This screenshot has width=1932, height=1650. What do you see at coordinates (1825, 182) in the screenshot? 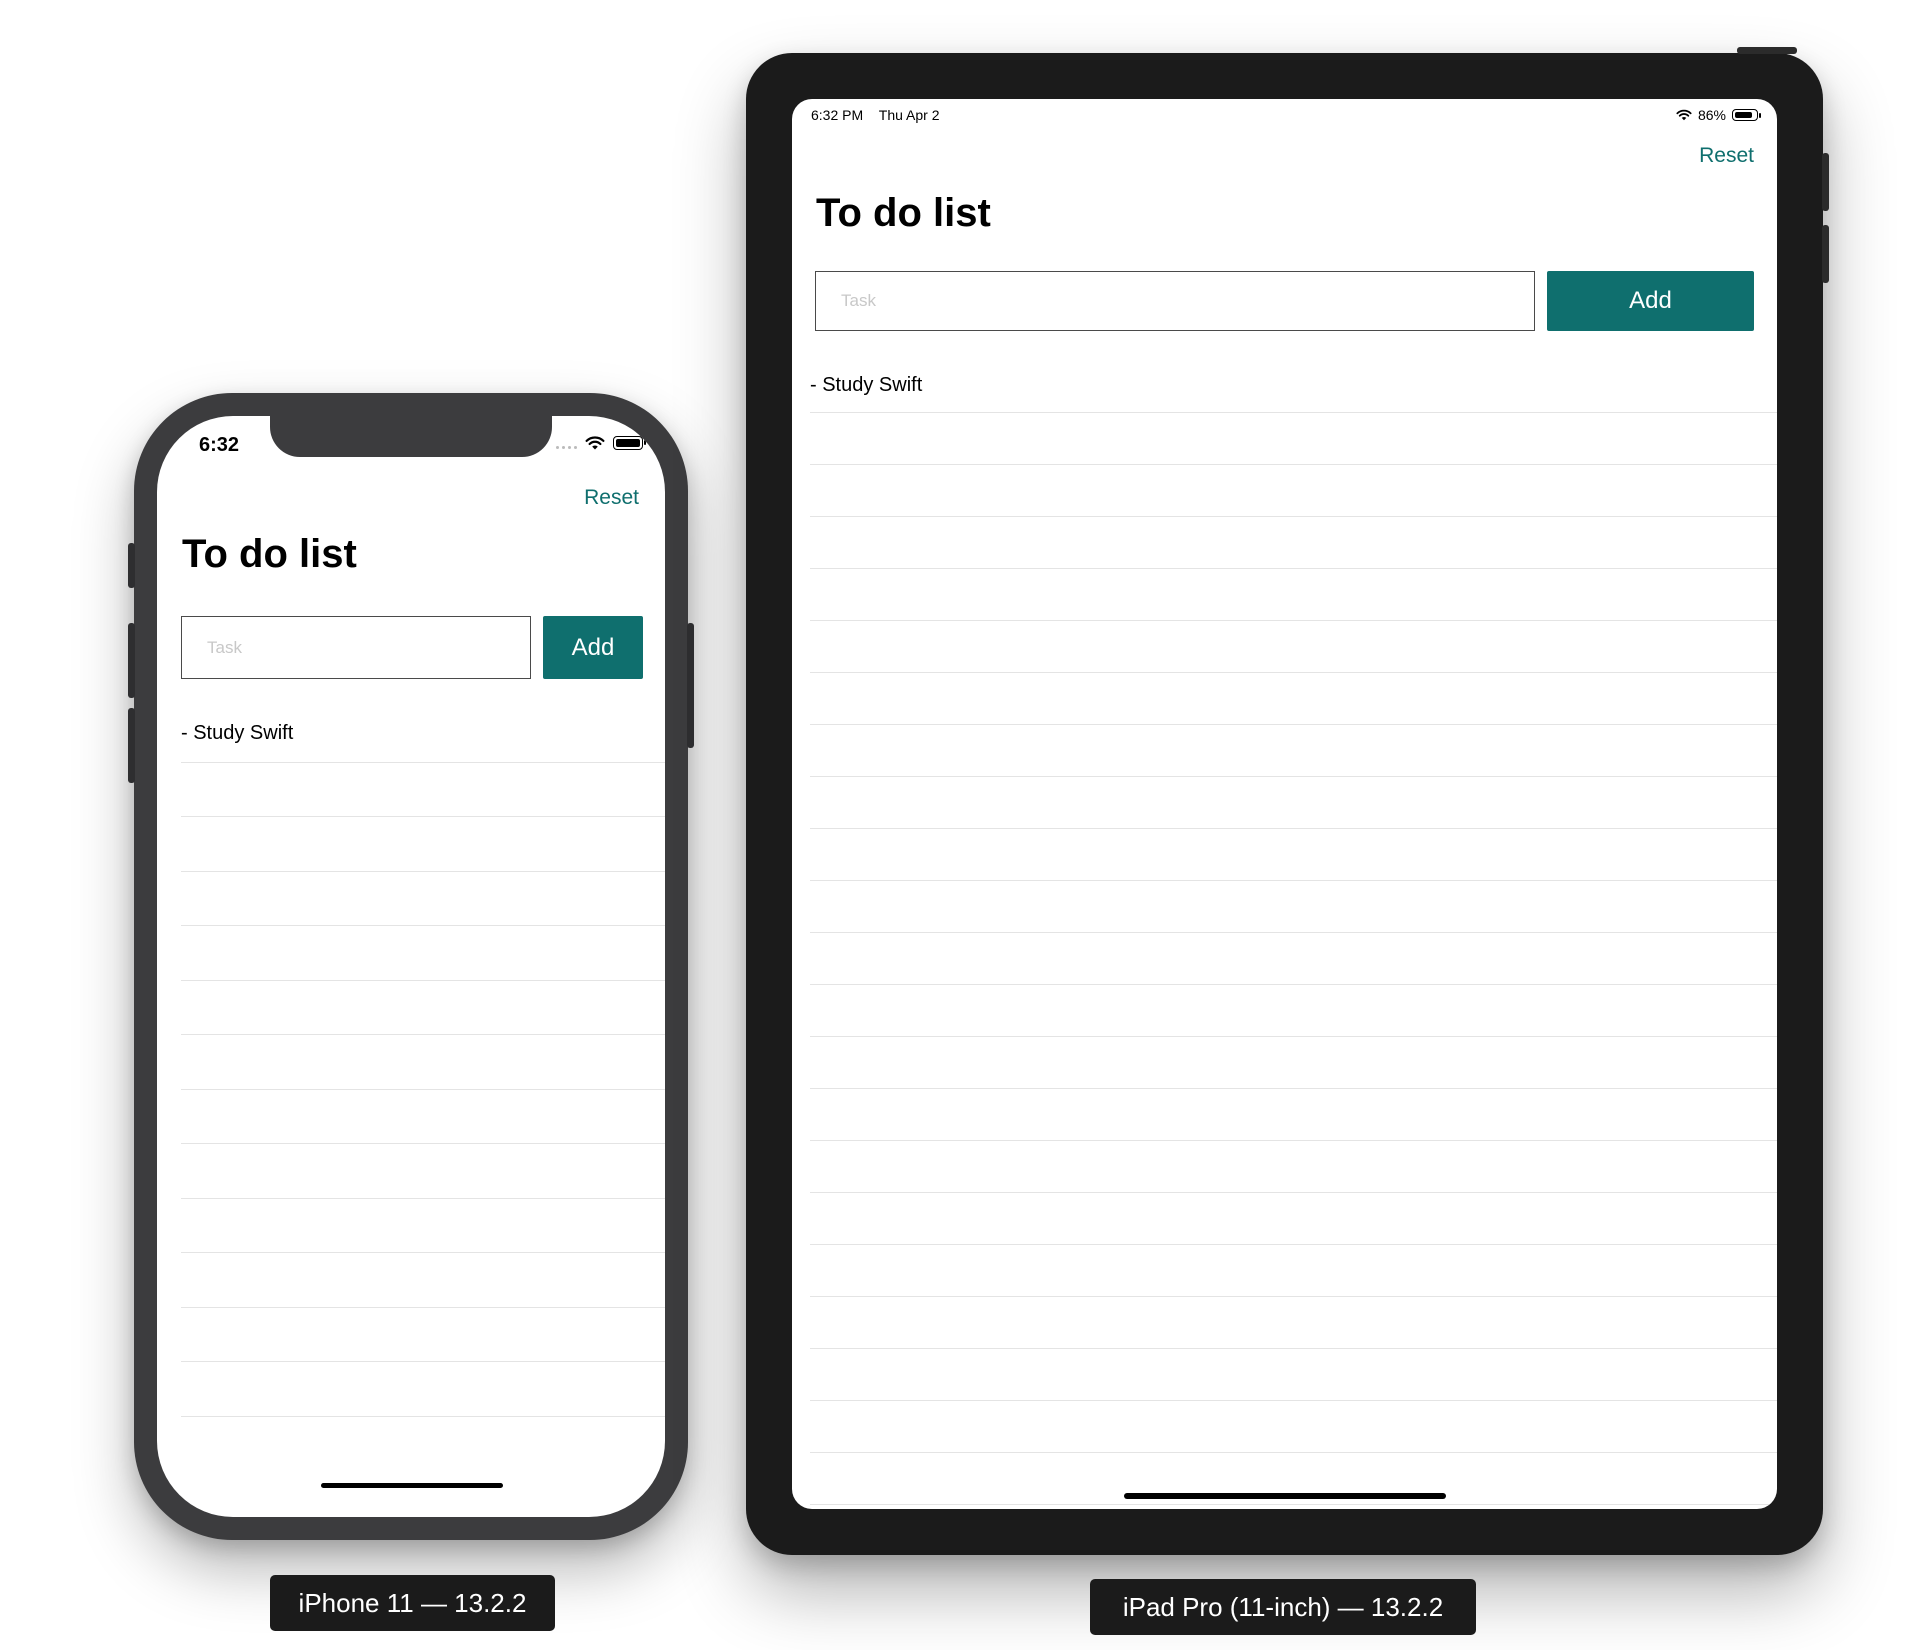
I see `ipad-volume-up-button` at bounding box center [1825, 182].